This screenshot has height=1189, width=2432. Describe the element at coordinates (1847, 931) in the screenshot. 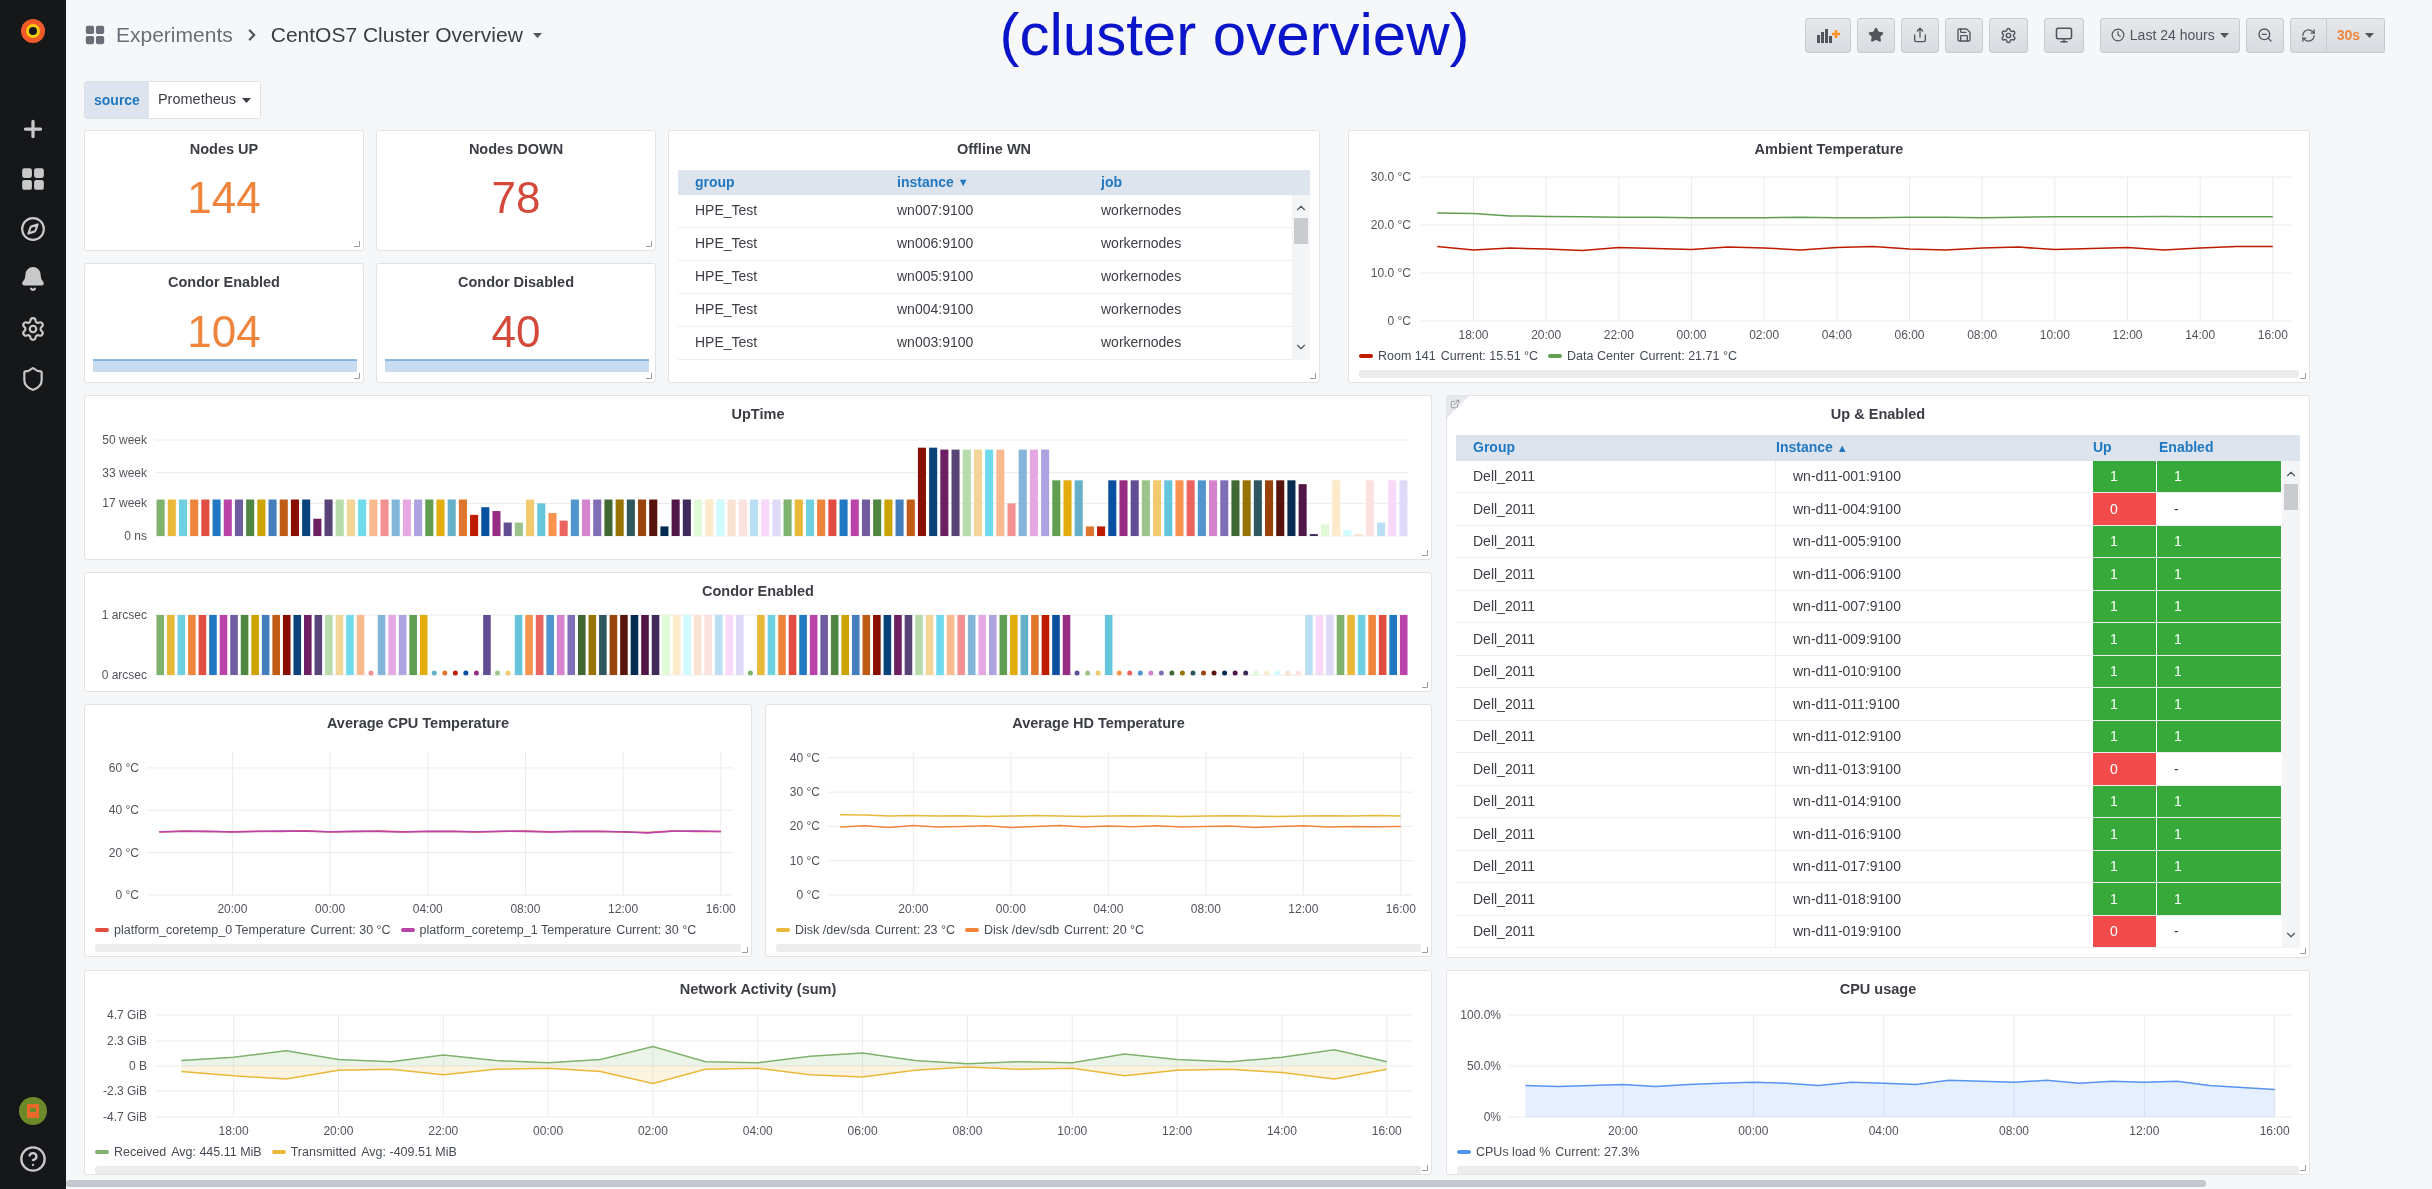

I see `table-cell-text: wn-d11-019:9100` at that location.